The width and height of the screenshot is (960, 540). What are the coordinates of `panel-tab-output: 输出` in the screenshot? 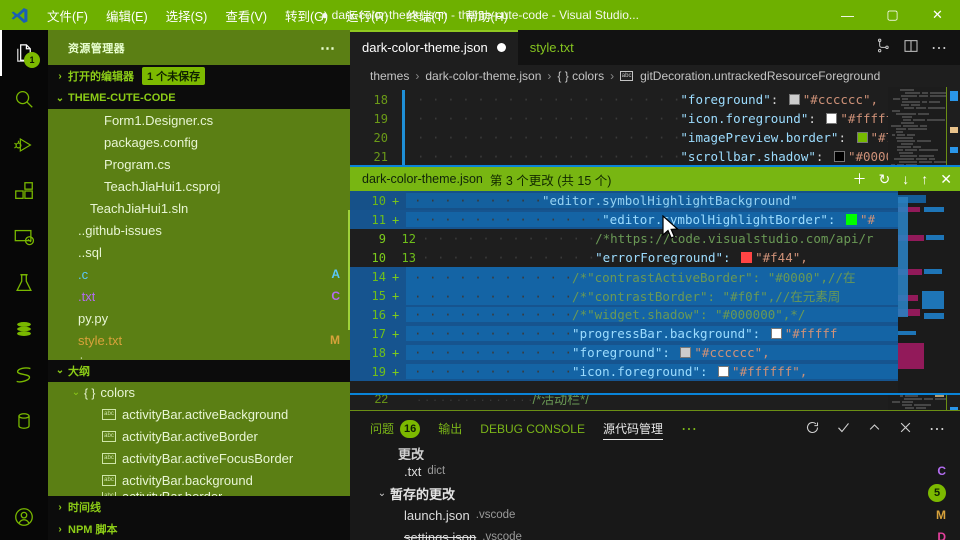 It's located at (450, 428).